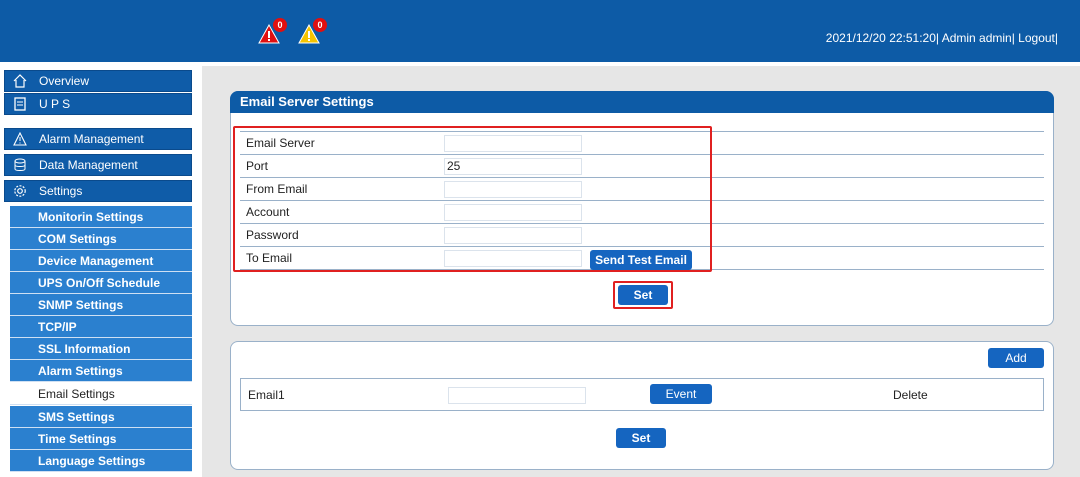  I want to click on sub-alarm-settings: Alarm Settings, so click(101, 371).